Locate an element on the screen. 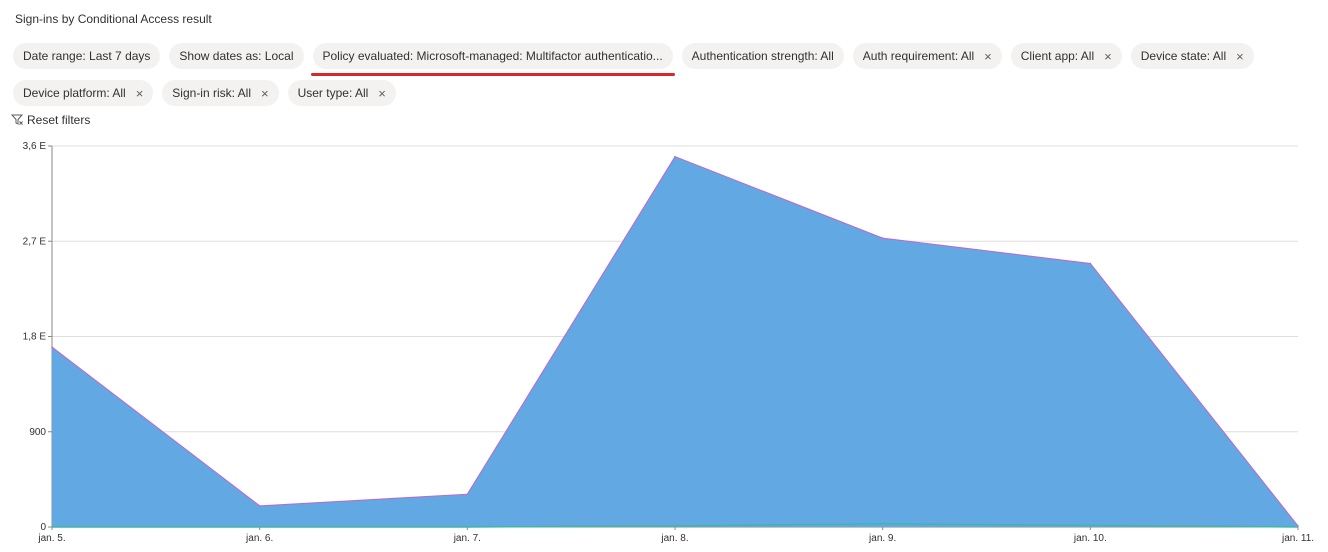 The image size is (1328, 552). x-tick-label: jan. 8. is located at coordinates (674, 538).